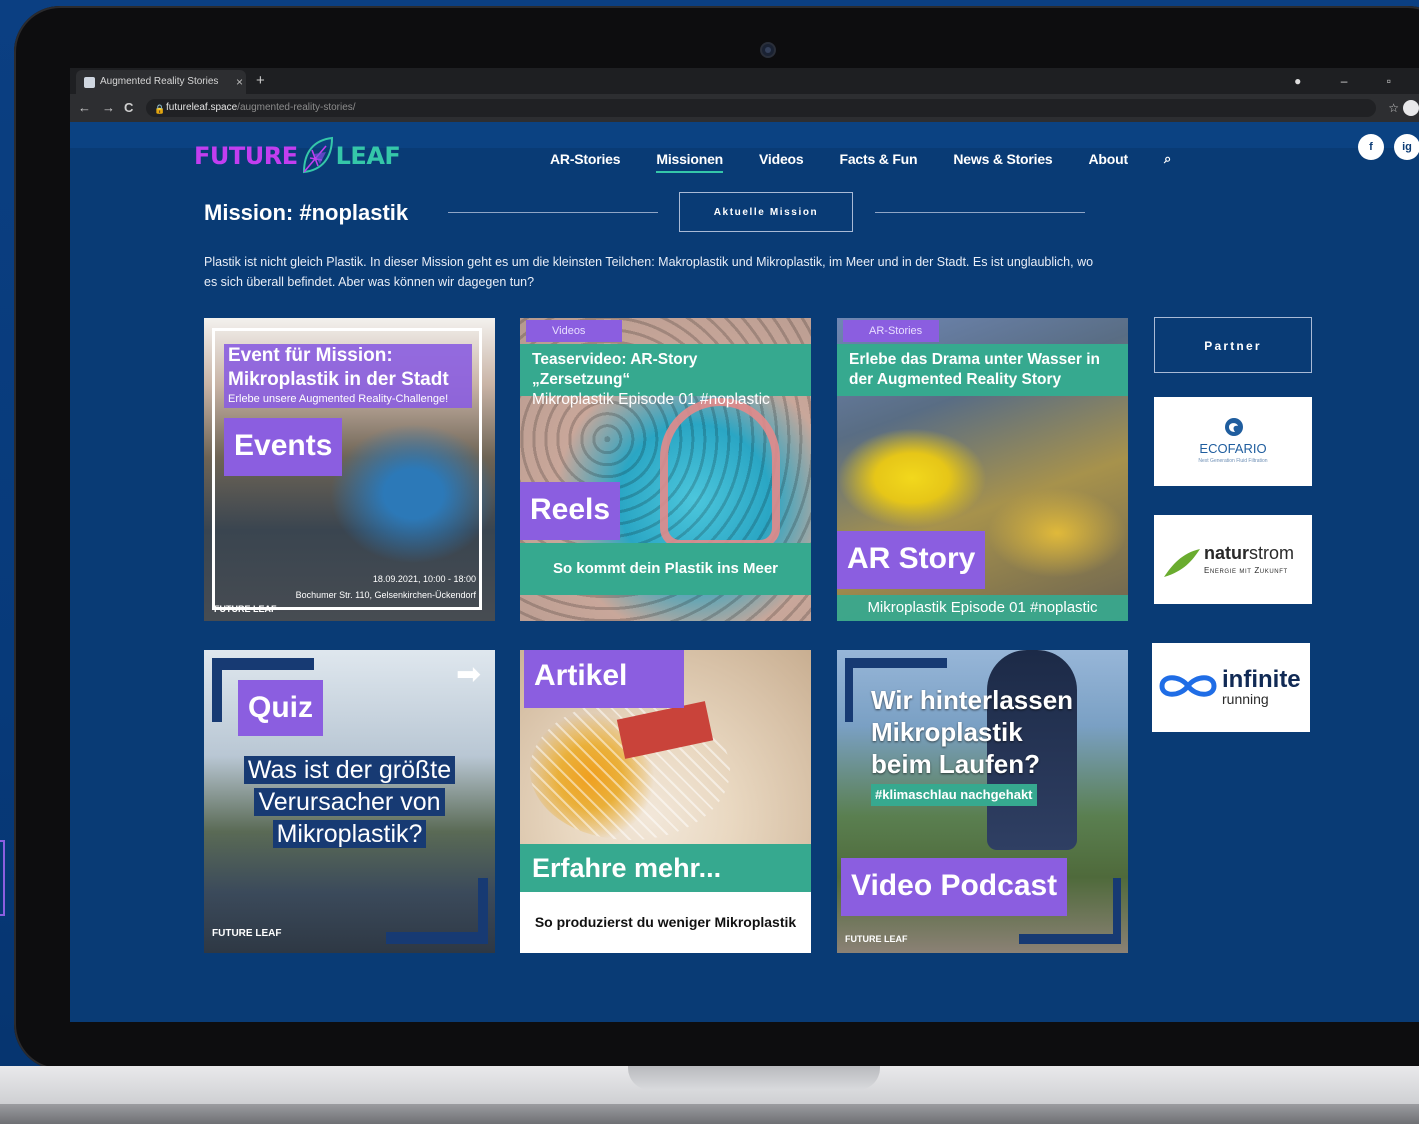 The height and width of the screenshot is (1124, 1419). Describe the element at coordinates (1351, 81) in the screenshot. I see `window-controls: ● – ▫` at that location.